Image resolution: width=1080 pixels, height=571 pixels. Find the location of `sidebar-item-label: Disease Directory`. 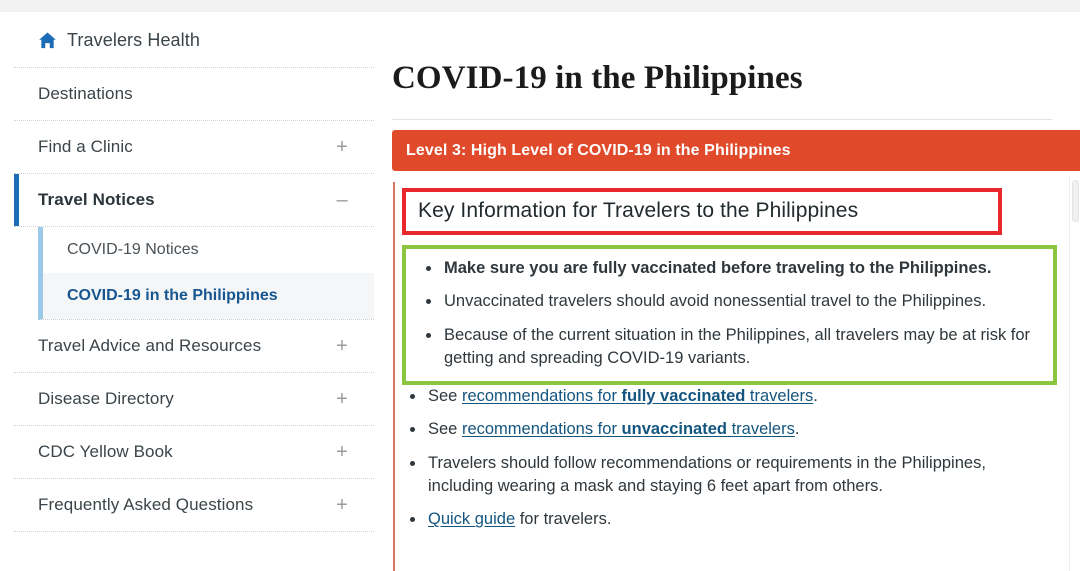

sidebar-item-label: Disease Directory is located at coordinates (106, 398).